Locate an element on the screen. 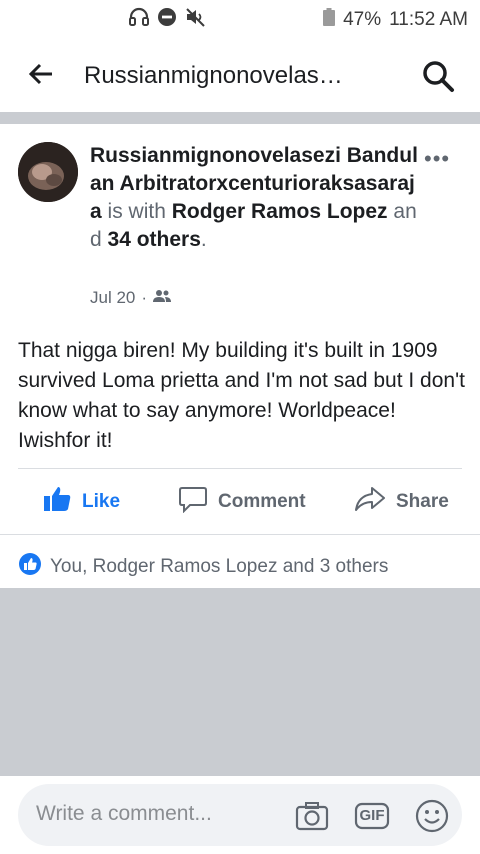 This screenshot has width=480, height=854. avatar is located at coordinates (48, 172).